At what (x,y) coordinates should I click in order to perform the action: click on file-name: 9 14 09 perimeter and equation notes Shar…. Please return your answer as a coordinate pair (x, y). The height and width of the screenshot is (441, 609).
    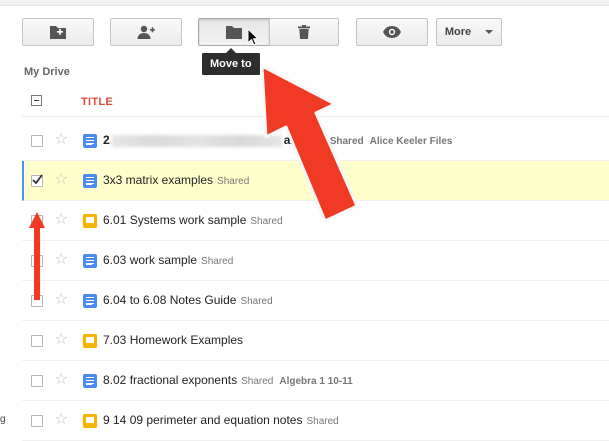
    Looking at the image, I should click on (221, 420).